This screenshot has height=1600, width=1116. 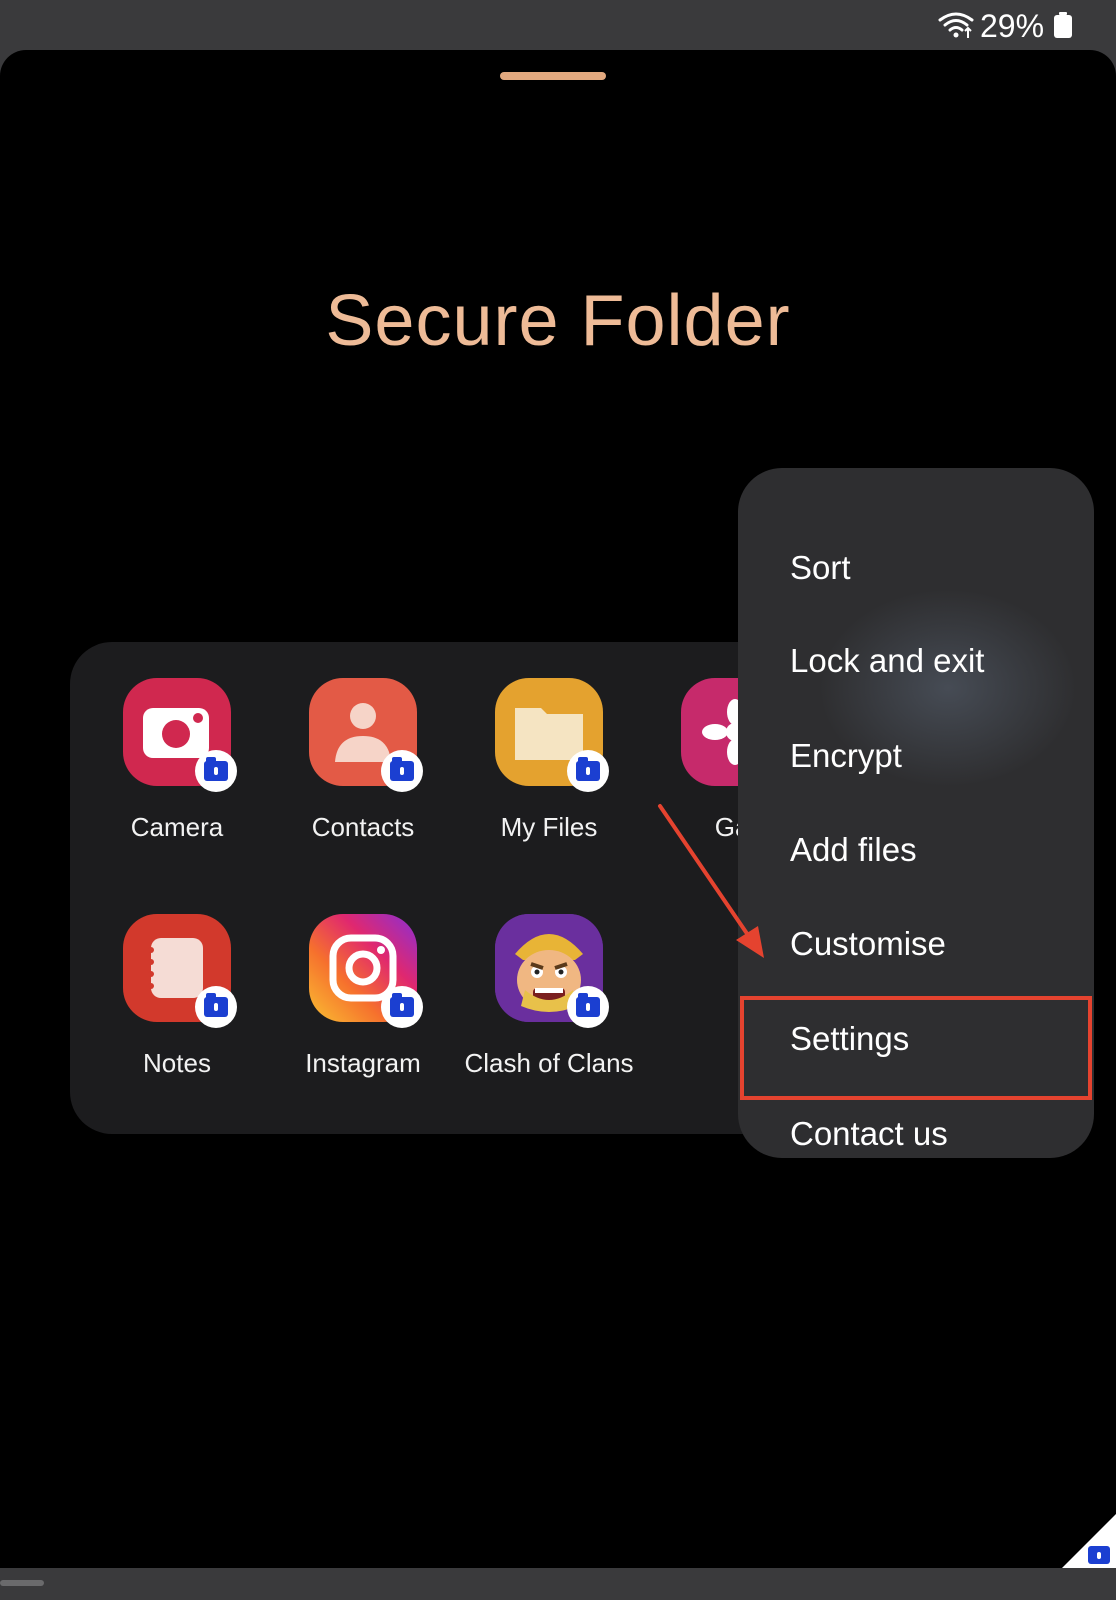 What do you see at coordinates (558, 26) in the screenshot?
I see `status-bar: 29%` at bounding box center [558, 26].